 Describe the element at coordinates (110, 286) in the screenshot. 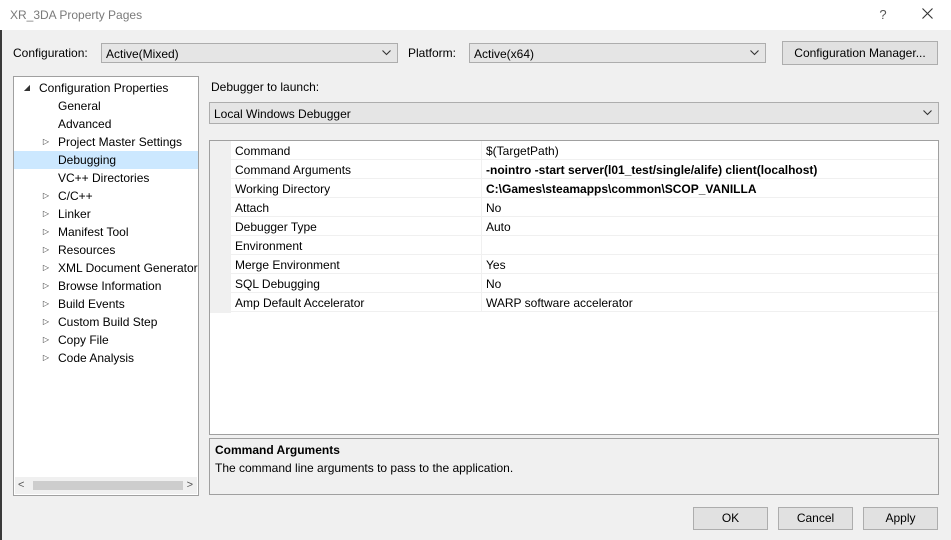

I see `tree-item-label: Browse Information` at that location.